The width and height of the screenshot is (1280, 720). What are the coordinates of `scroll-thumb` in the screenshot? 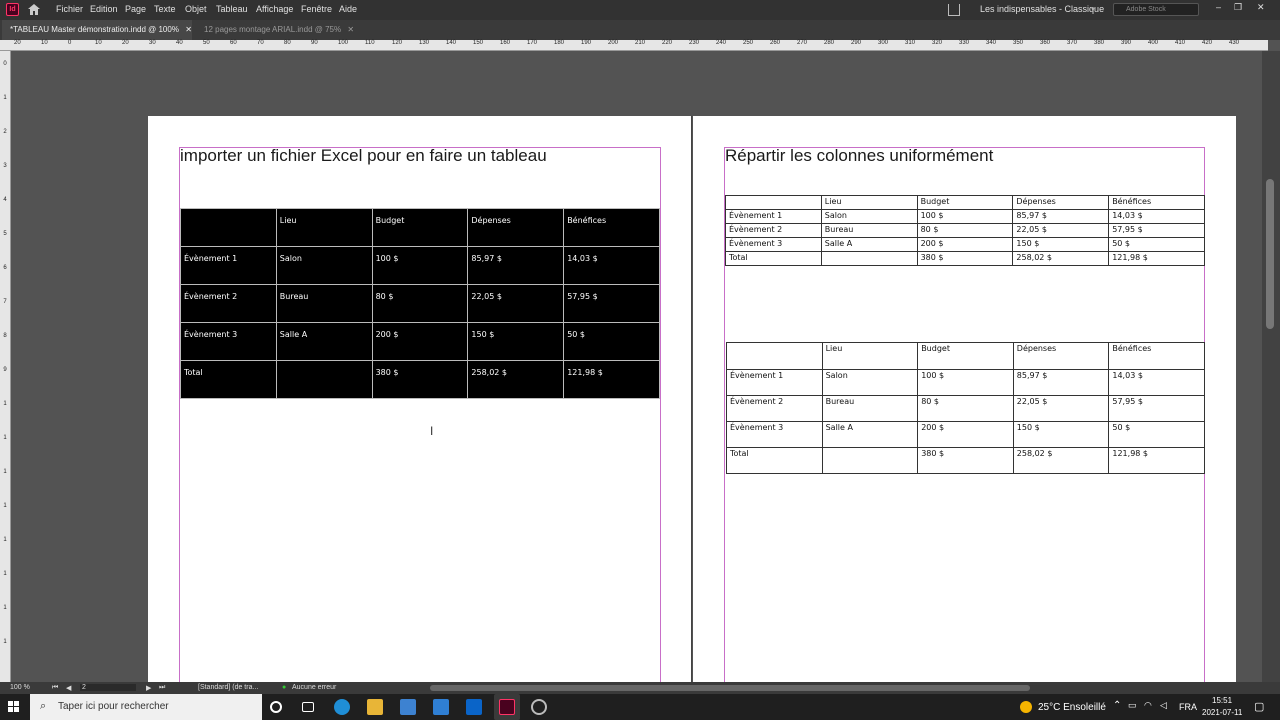 It's located at (1270, 254).